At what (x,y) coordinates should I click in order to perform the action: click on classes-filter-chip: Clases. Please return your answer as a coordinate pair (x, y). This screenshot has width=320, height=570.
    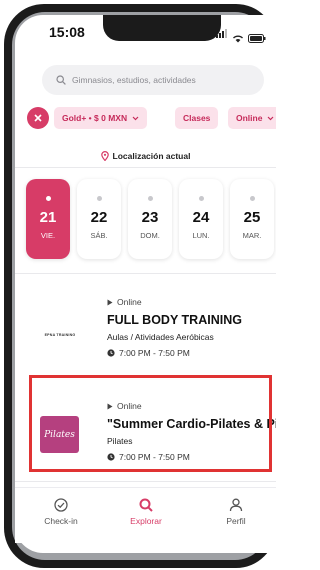
    Looking at the image, I should click on (197, 118).